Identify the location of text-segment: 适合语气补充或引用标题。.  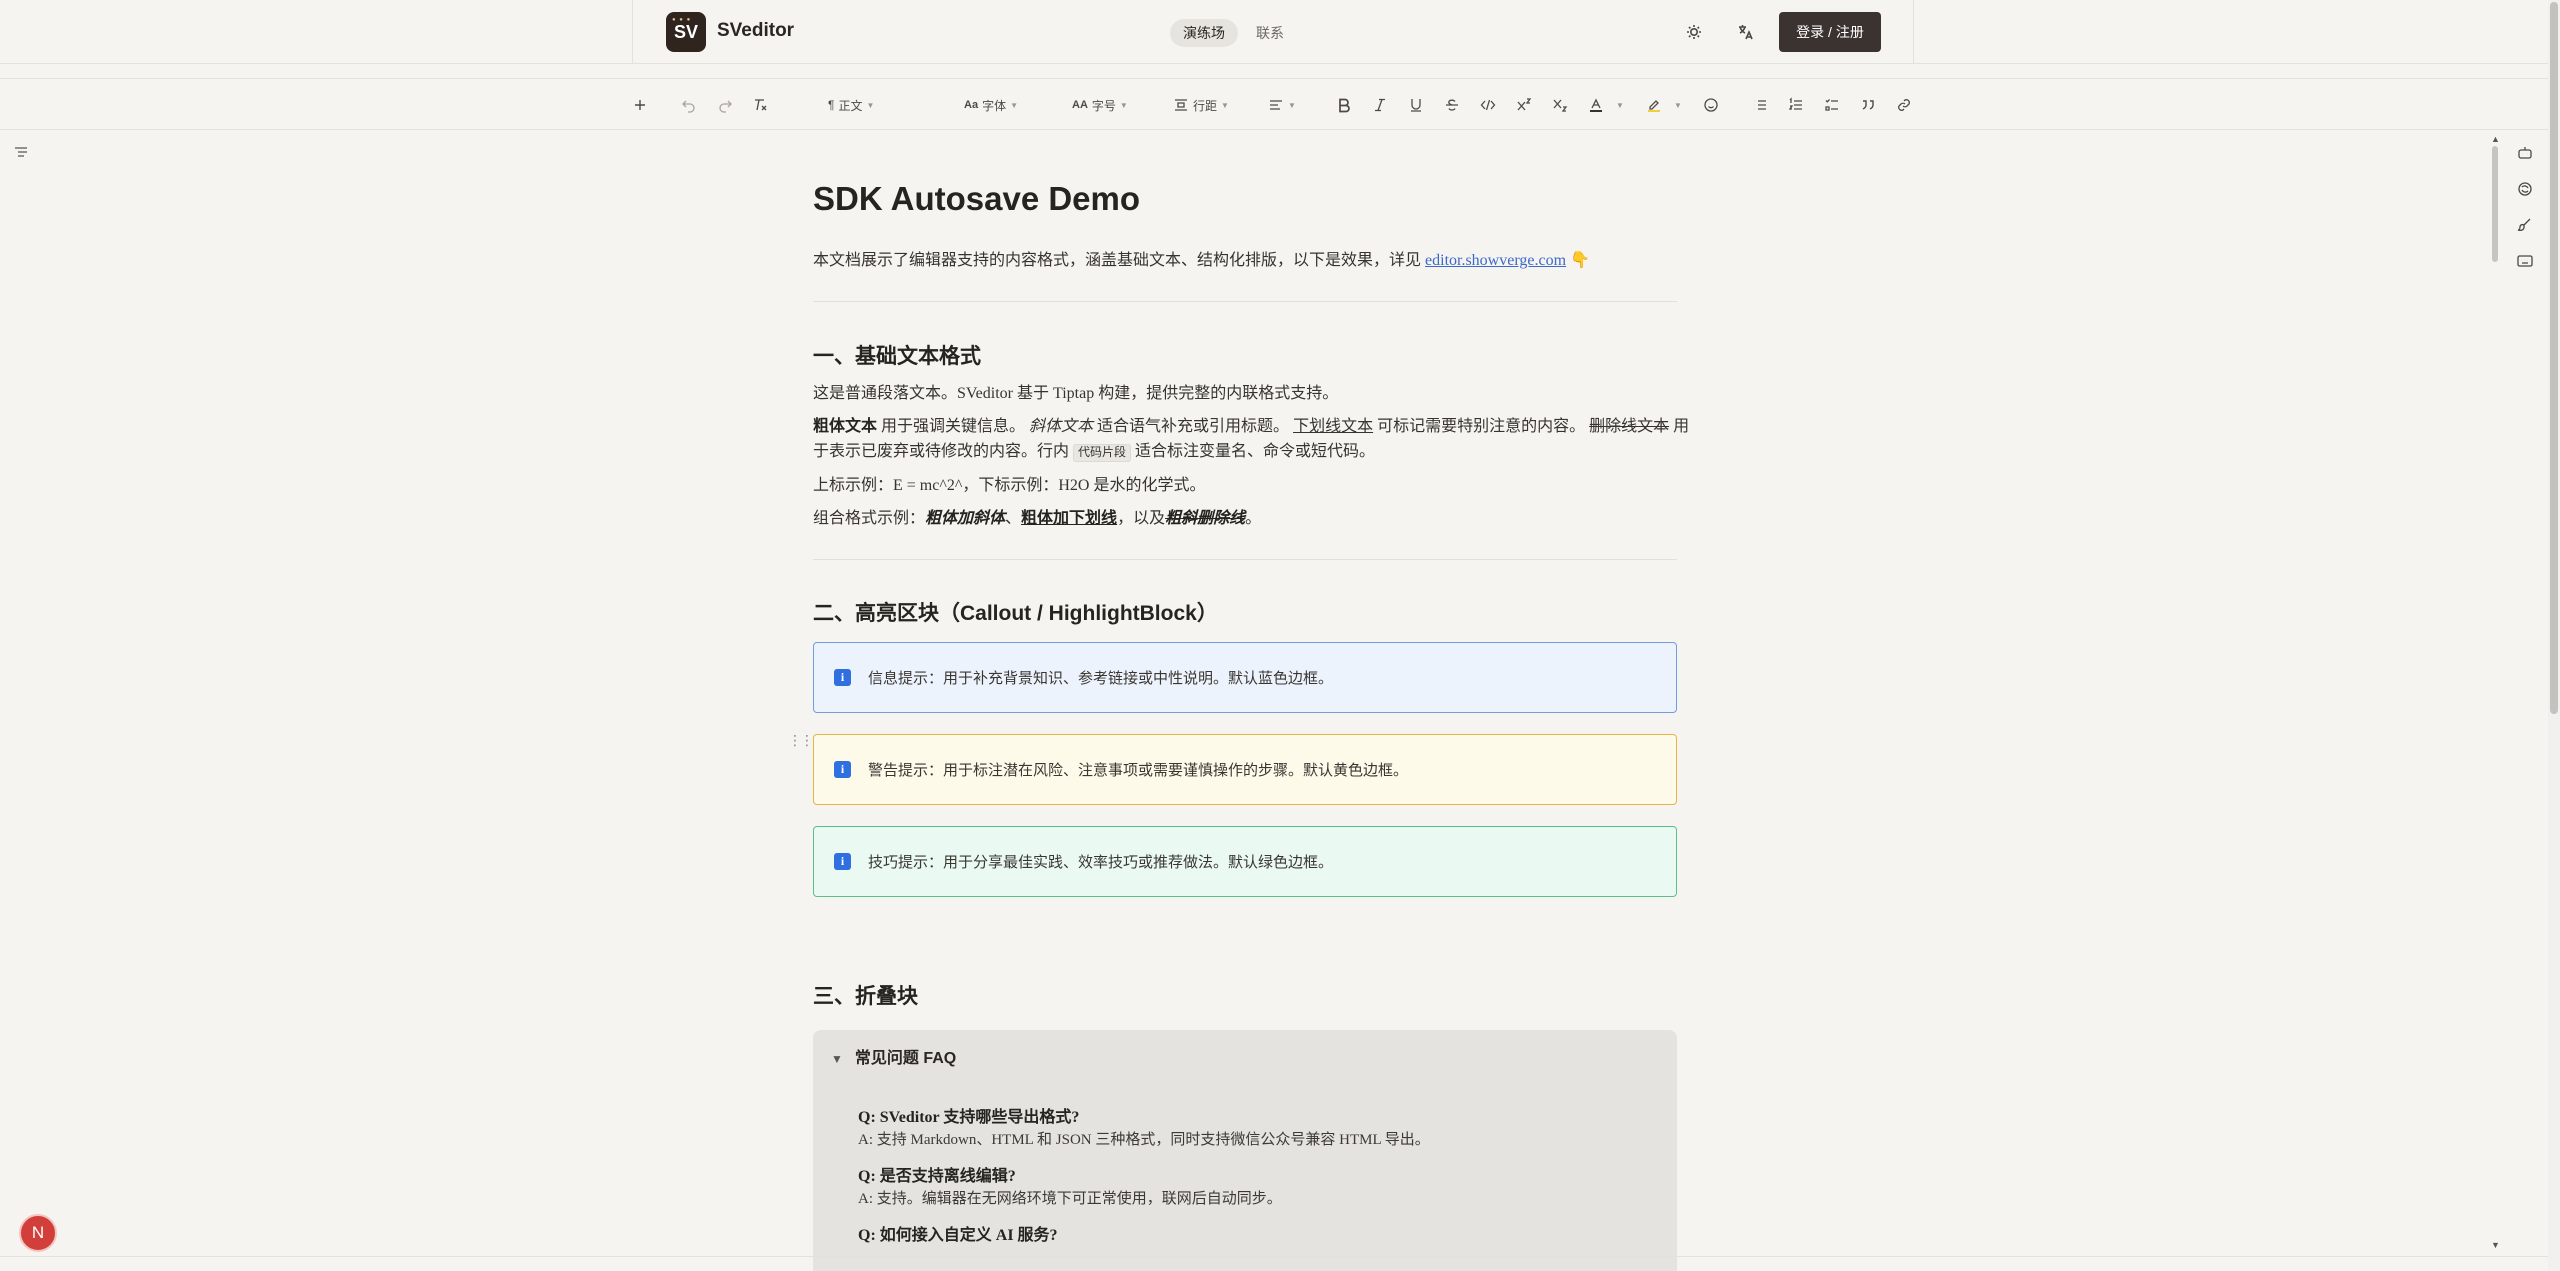
(1193, 426).